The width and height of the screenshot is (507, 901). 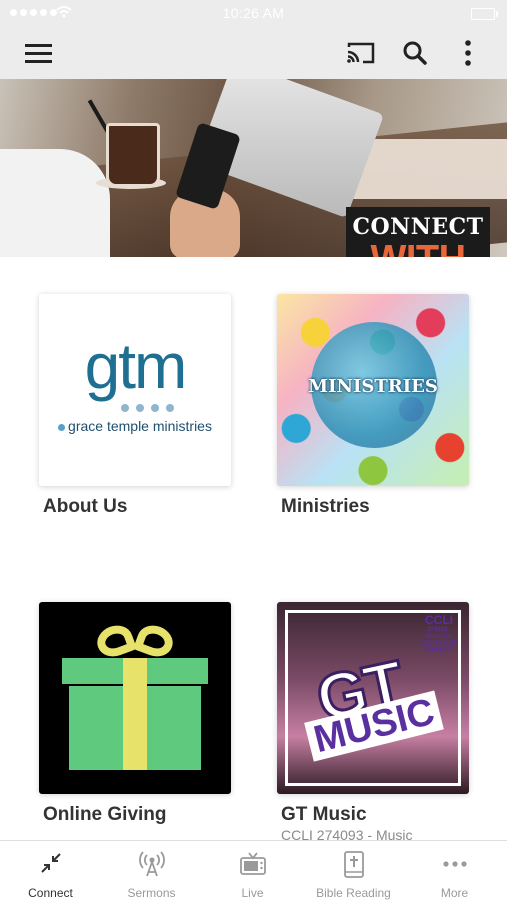 I want to click on about-us-label: About Us, so click(x=85, y=507).